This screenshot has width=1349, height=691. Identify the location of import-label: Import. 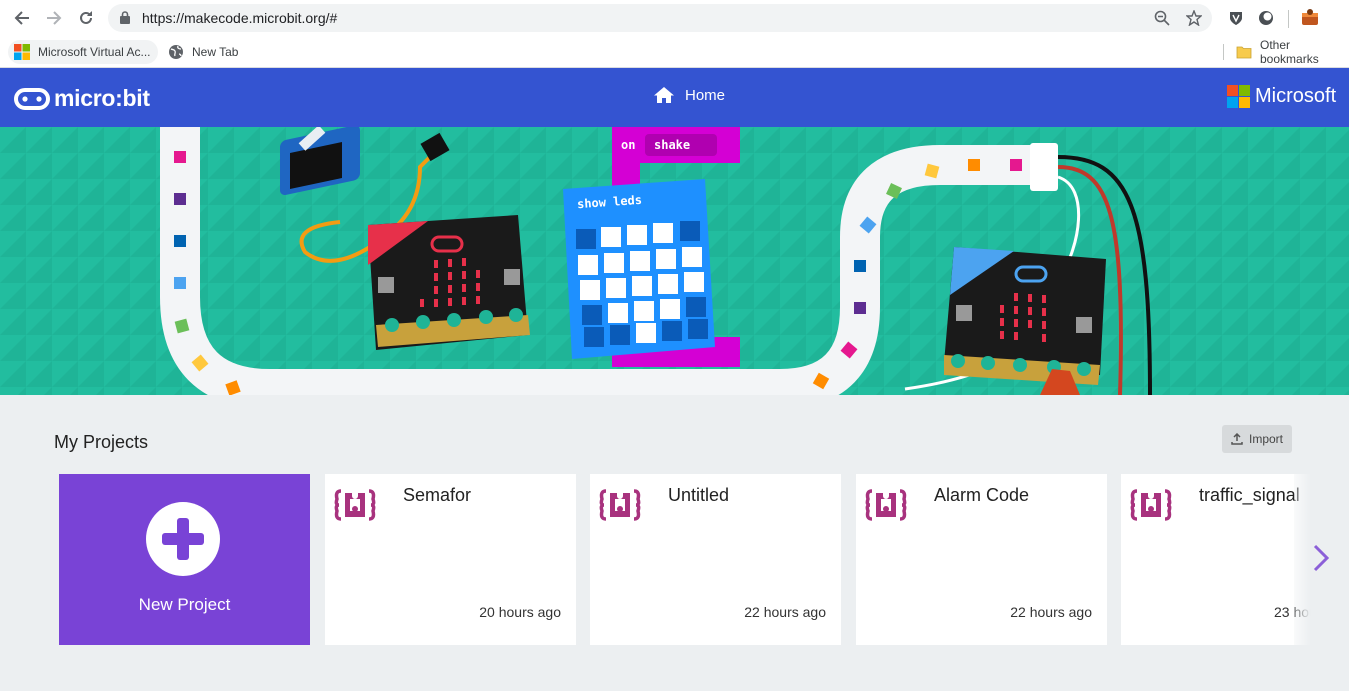
(1265, 439).